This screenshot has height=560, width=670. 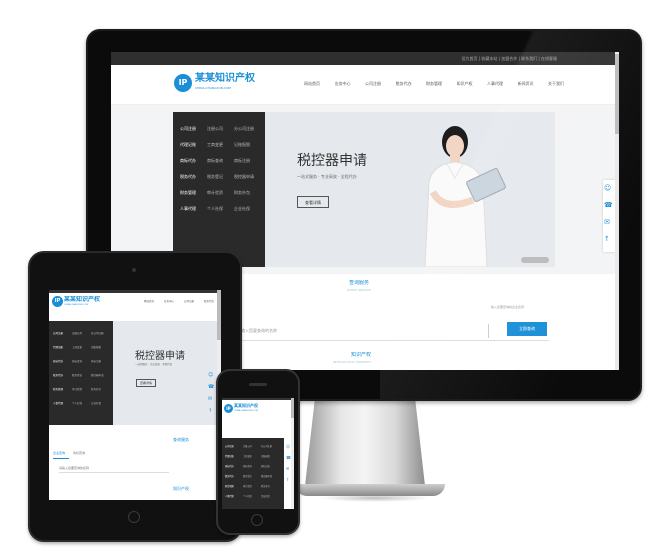 I want to click on nav-item-7: 新闻资讯, so click(x=526, y=85).